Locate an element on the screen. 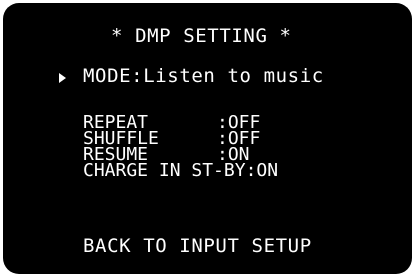 The height and width of the screenshot is (277, 415). selection-cursor-icon is located at coordinates (62, 78).